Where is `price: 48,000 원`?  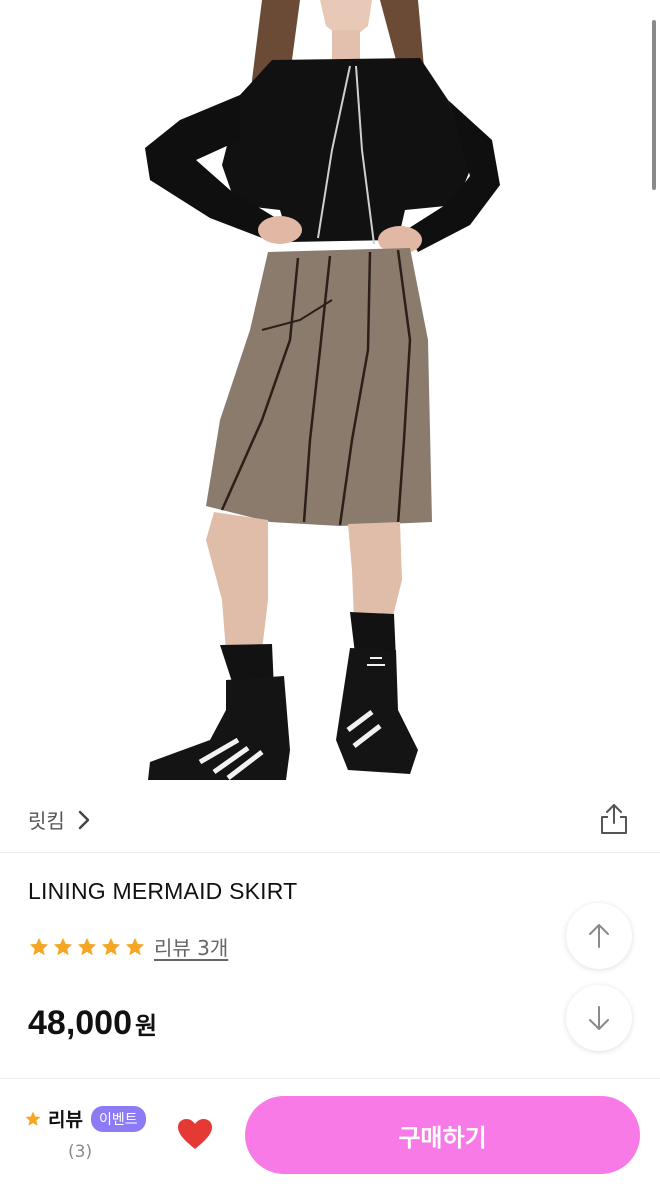
price: 48,000 원 is located at coordinates (92, 1023).